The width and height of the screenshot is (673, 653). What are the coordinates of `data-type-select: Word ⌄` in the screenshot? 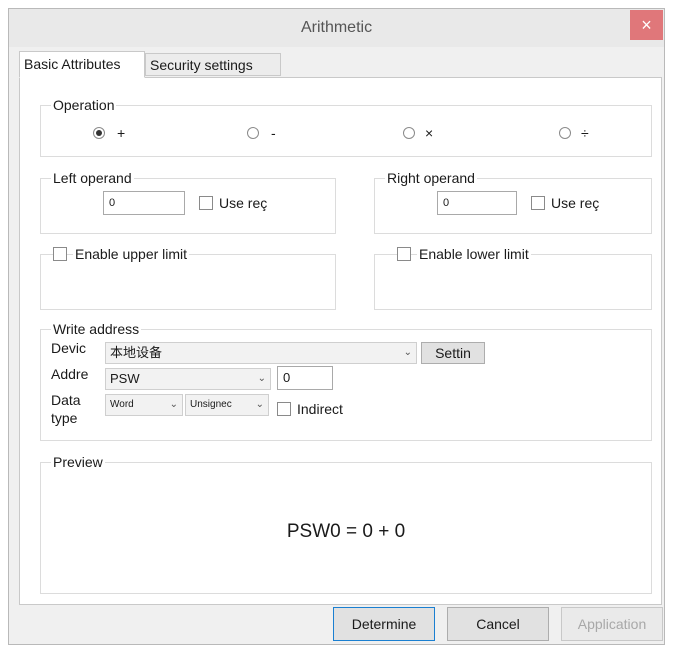 It's located at (144, 405).